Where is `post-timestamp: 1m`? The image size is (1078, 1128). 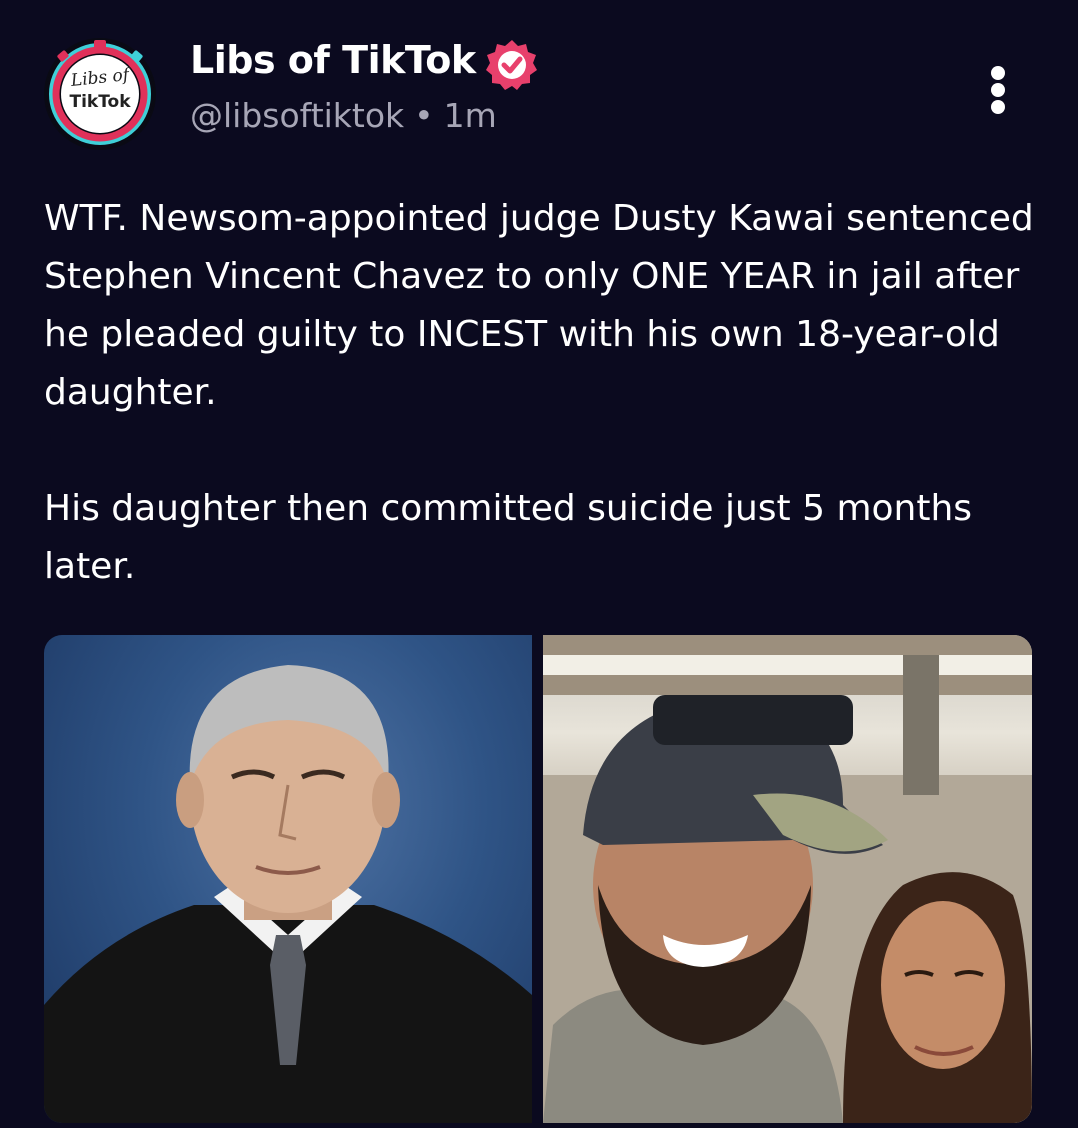 post-timestamp: 1m is located at coordinates (470, 115).